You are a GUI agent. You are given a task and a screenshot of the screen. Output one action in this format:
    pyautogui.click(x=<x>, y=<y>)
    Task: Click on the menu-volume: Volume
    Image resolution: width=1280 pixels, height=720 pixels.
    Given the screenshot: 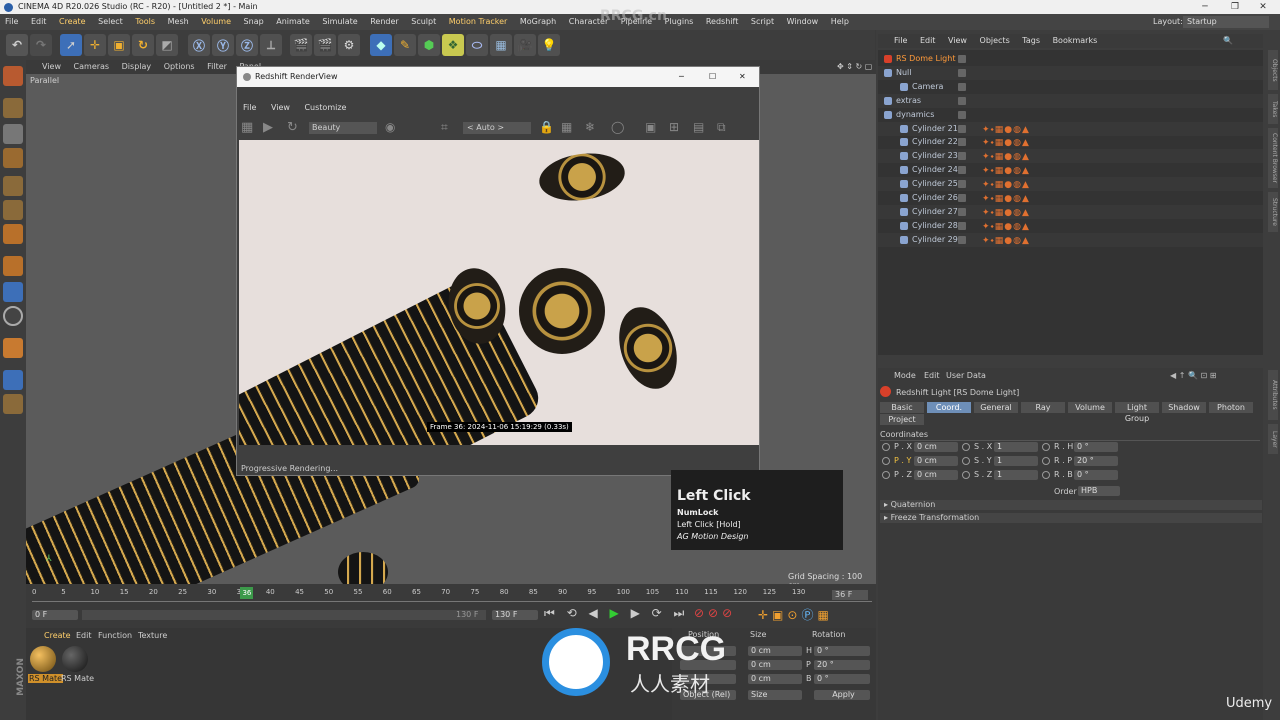 What is the action you would take?
    pyautogui.click(x=216, y=22)
    